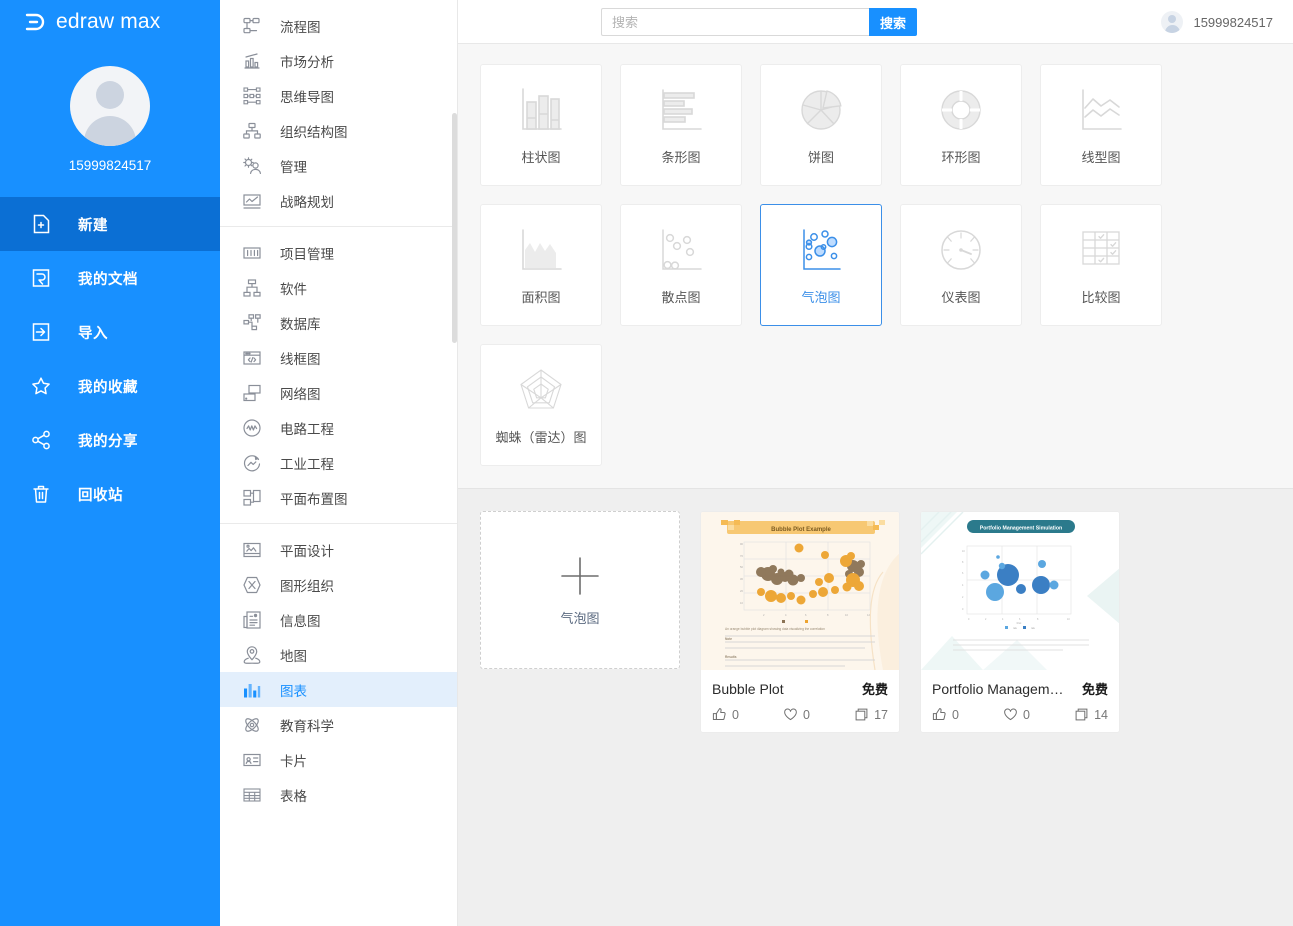 Image resolution: width=1293 pixels, height=926 pixels. I want to click on circuit-icon, so click(252, 428).